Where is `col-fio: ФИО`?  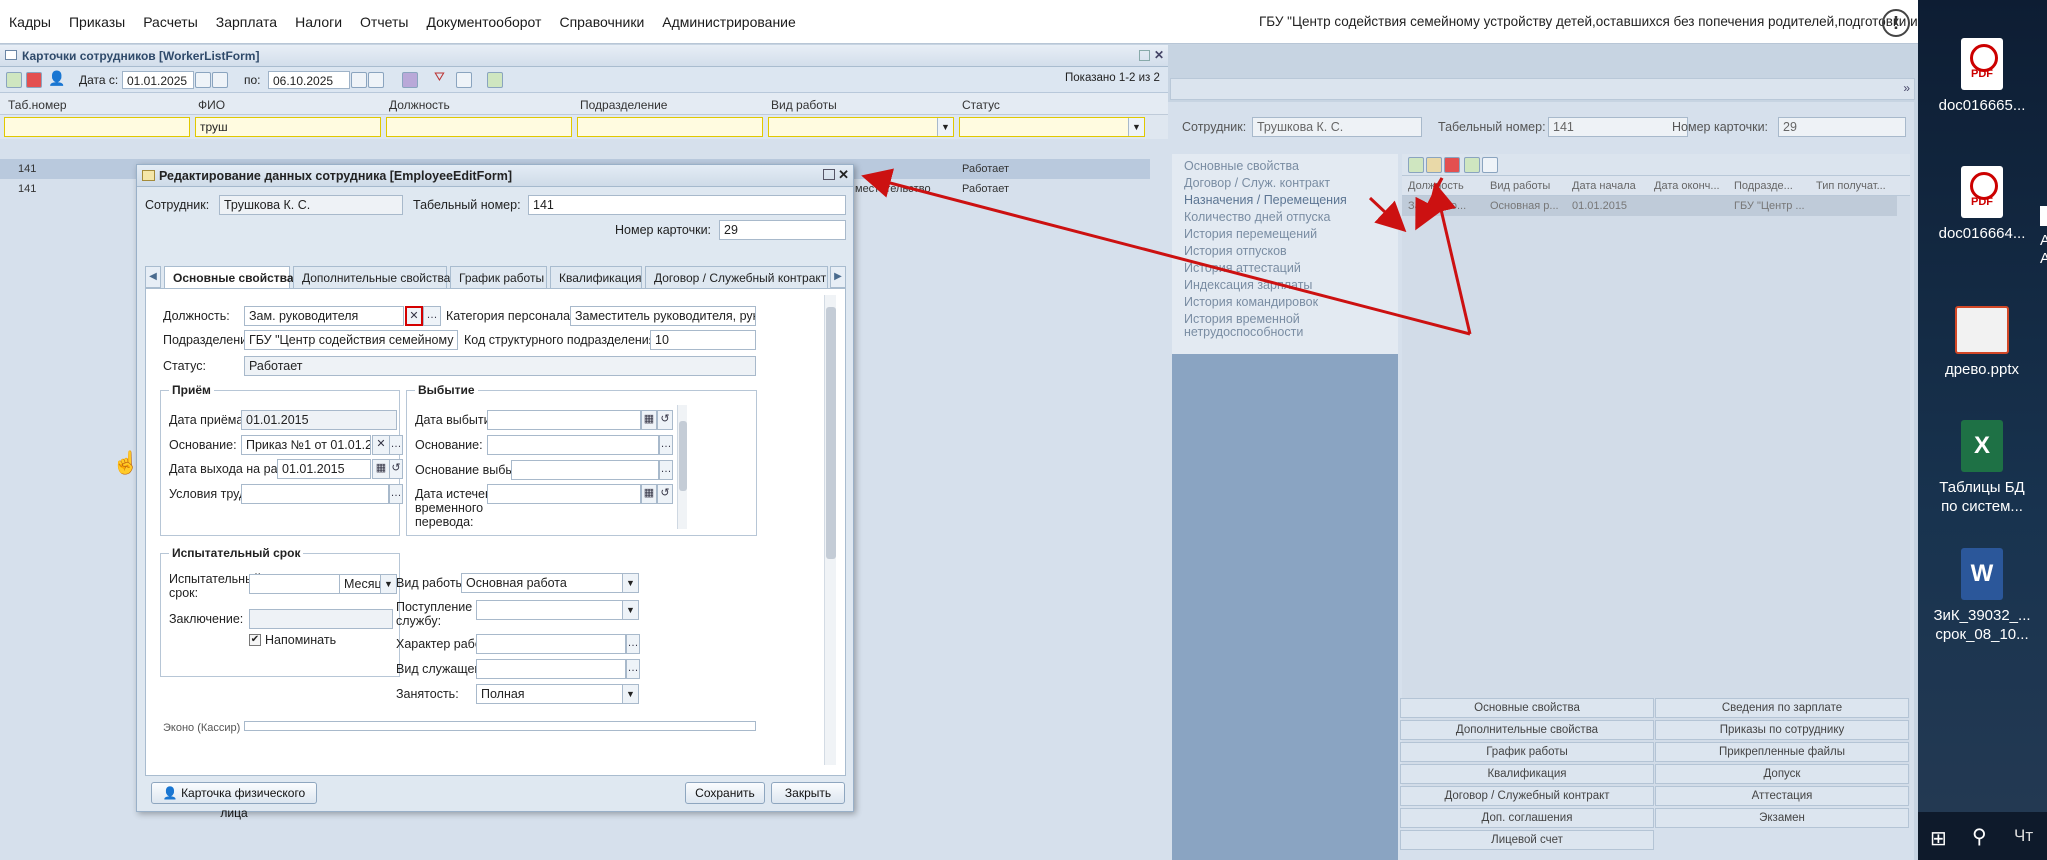 col-fio: ФИО is located at coordinates (211, 105).